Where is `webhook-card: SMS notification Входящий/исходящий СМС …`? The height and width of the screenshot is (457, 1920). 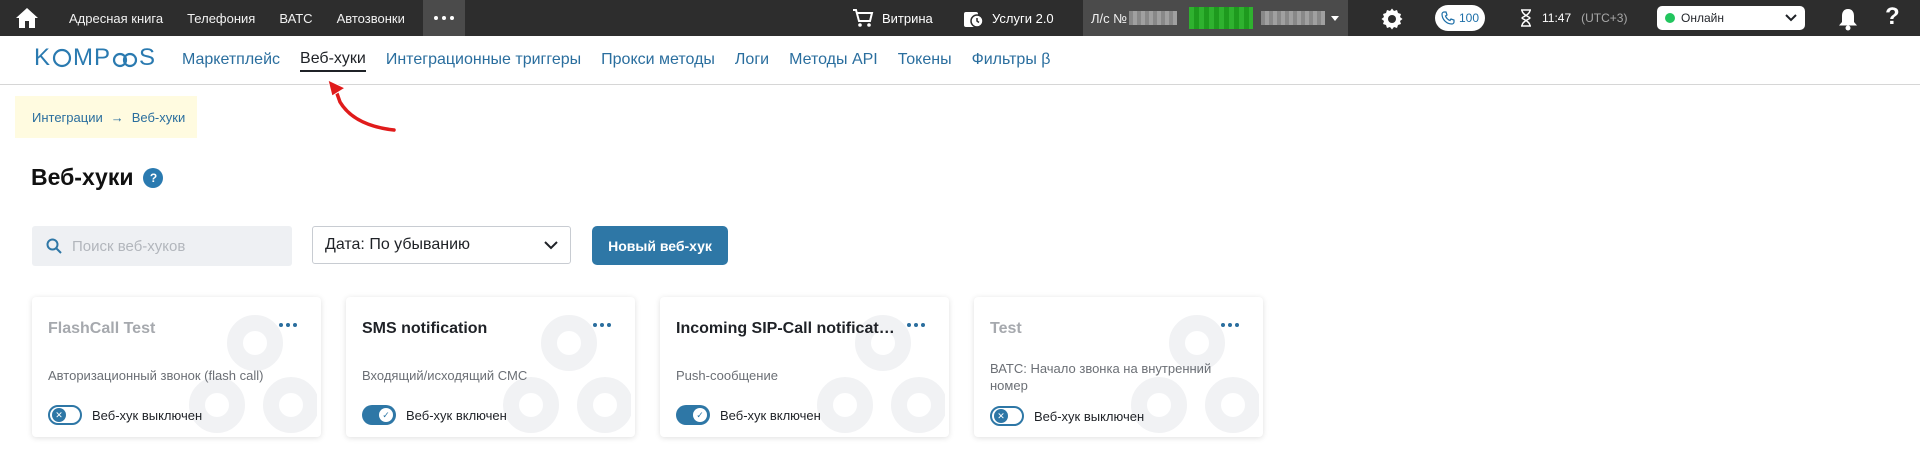 webhook-card: SMS notification Входящий/исходящий СМС … is located at coordinates (490, 367).